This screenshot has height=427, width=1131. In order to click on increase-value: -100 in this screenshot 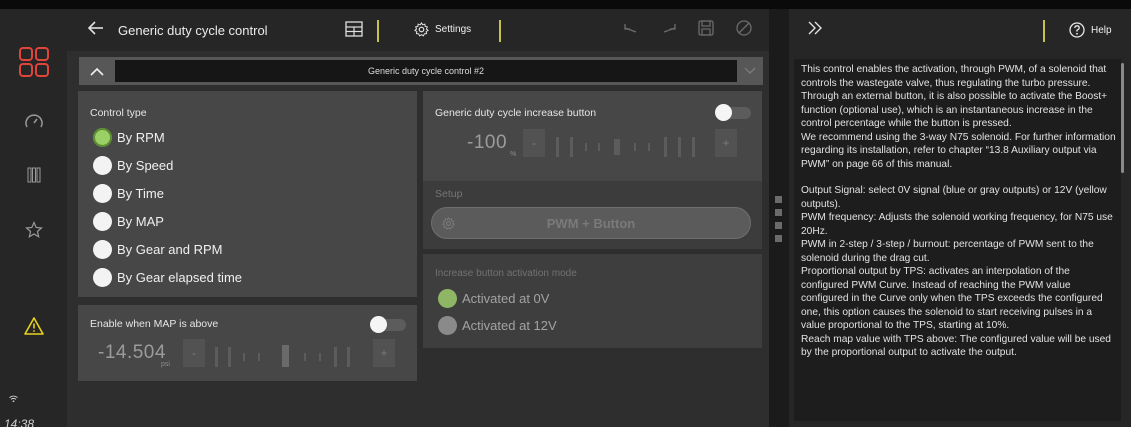, I will do `click(487, 142)`.